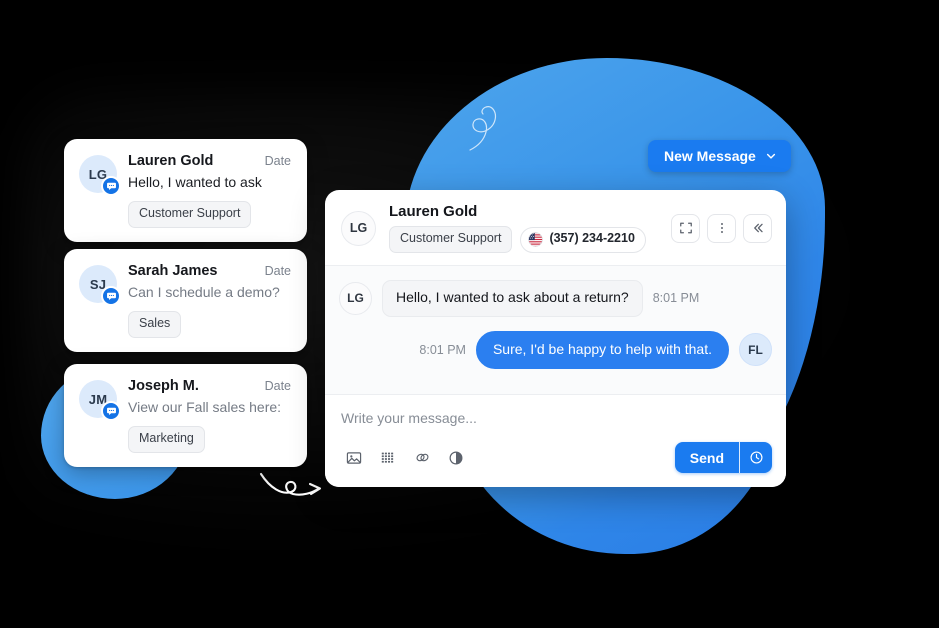 Image resolution: width=939 pixels, height=628 pixels. What do you see at coordinates (707, 457) in the screenshot?
I see `send-button: Send` at bounding box center [707, 457].